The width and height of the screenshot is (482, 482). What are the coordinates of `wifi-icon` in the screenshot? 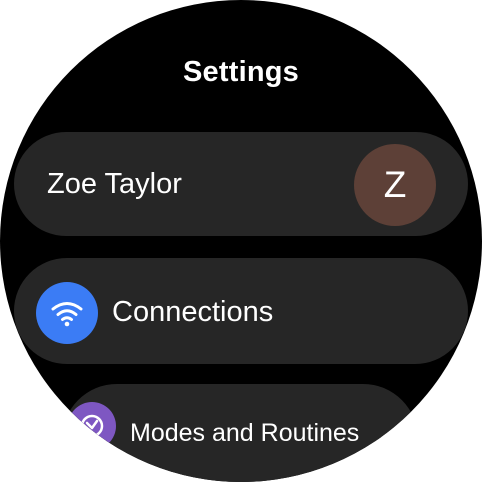 It's located at (67, 313).